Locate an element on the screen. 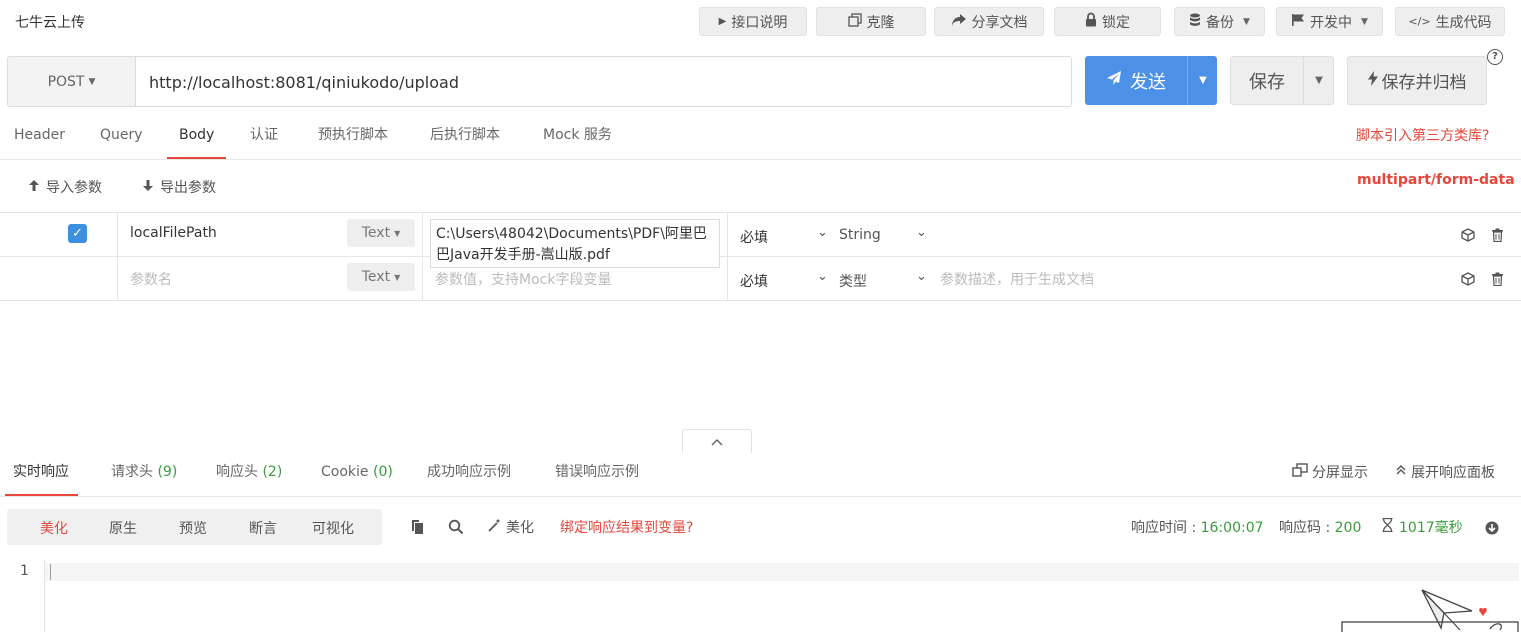 This screenshot has width=1521, height=636. backup-label: 备份 is located at coordinates (1220, 22).